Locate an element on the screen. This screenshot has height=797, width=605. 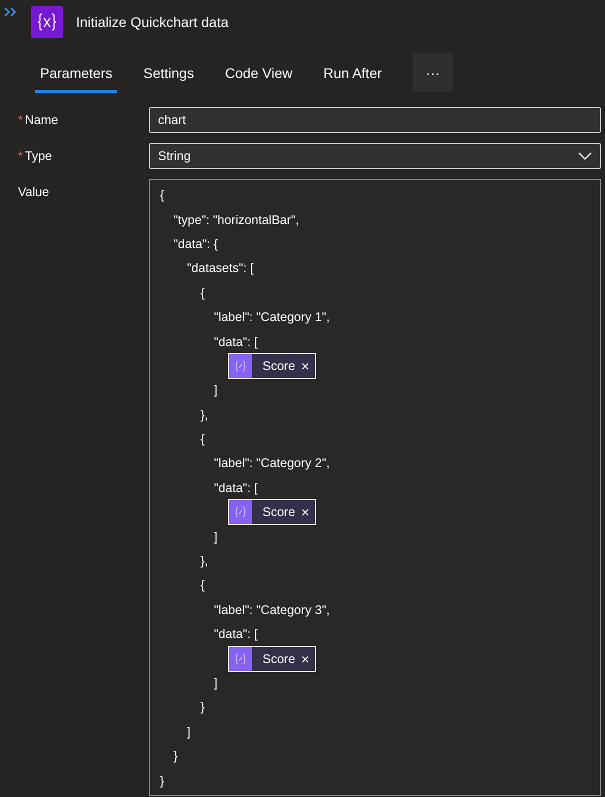
tab: Run After is located at coordinates (352, 73).